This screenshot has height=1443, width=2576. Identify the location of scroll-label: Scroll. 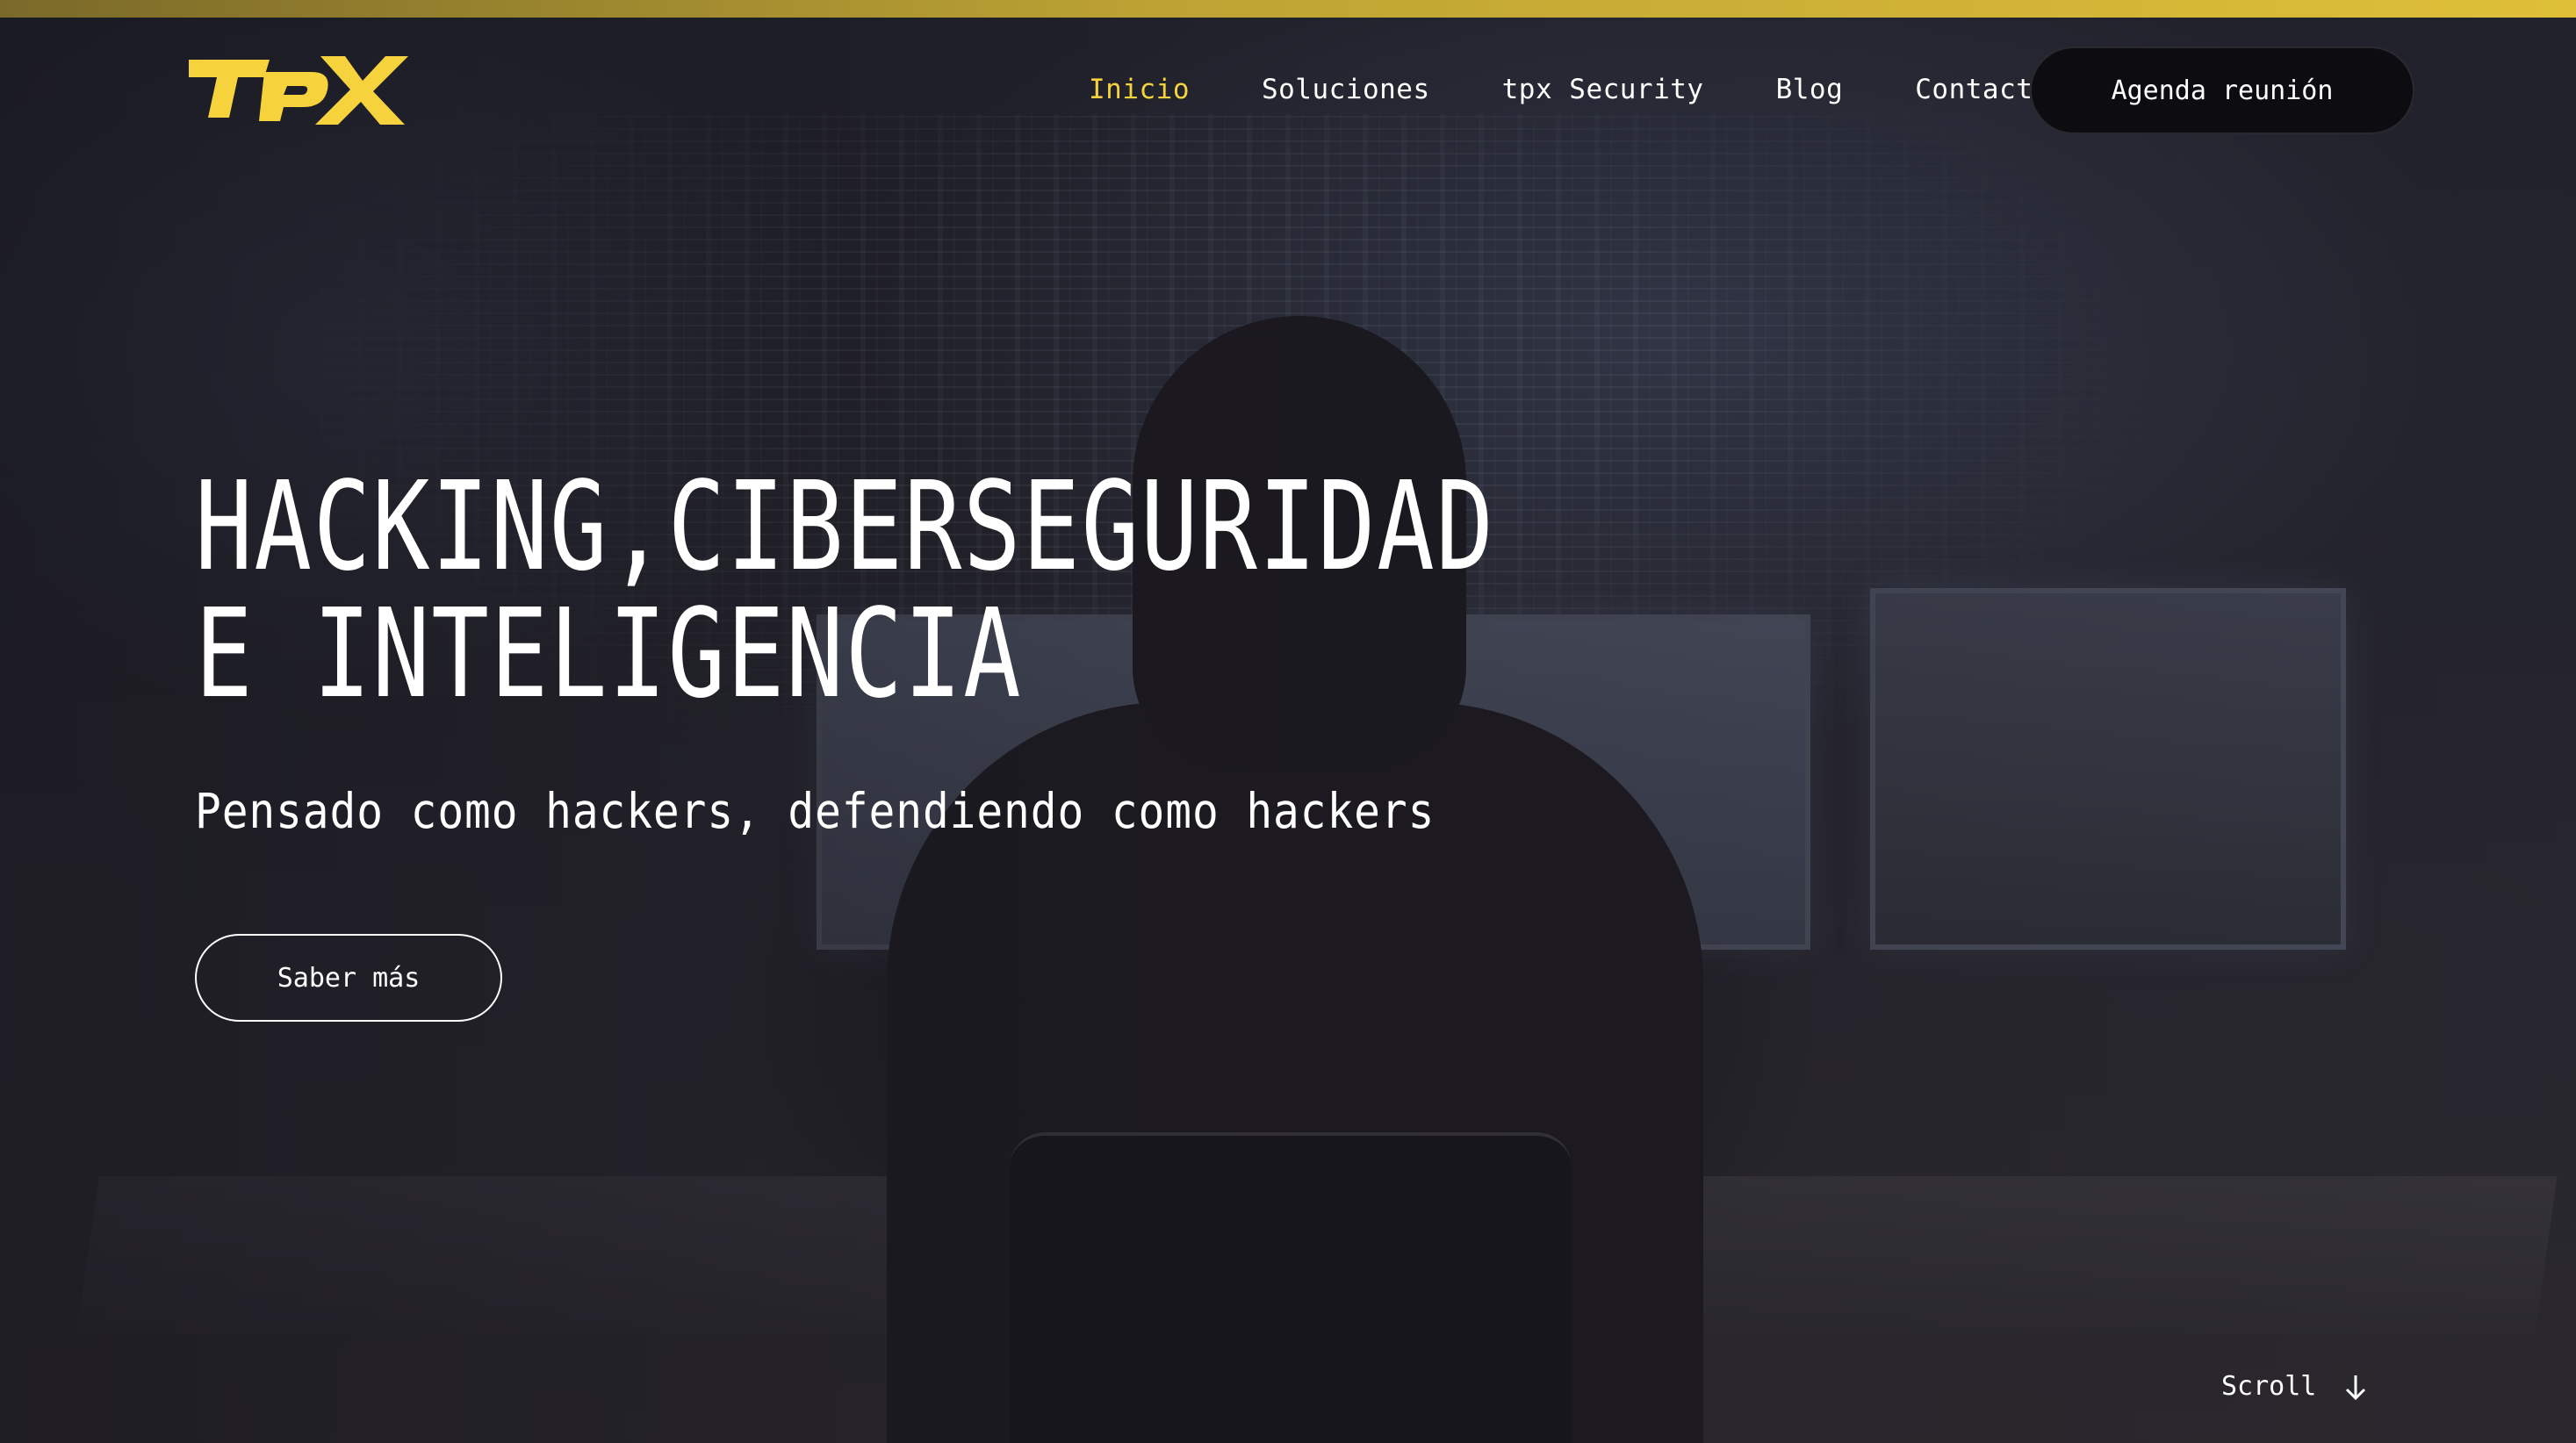
(2269, 1387).